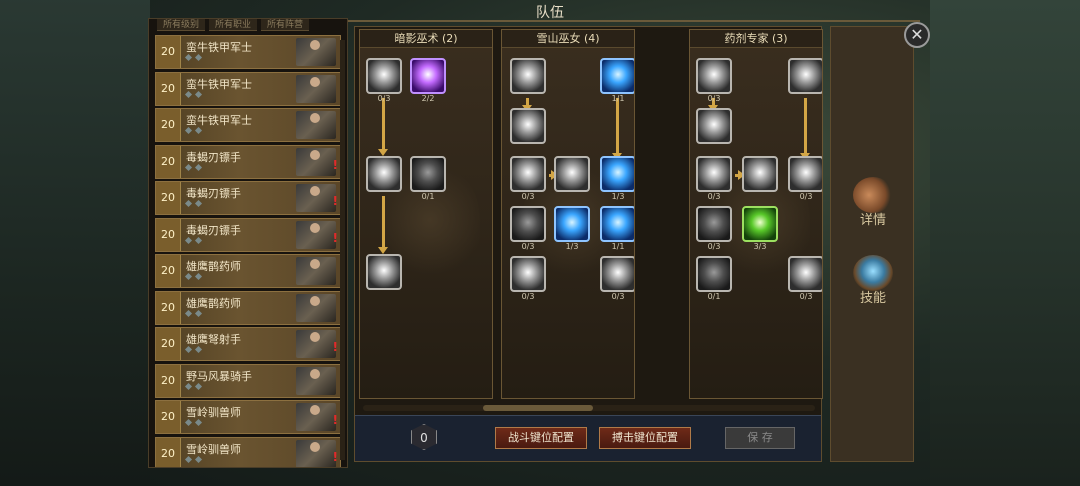  Describe the element at coordinates (617, 80) in the screenshot. I see `ice-comet-icon: 1/1` at that location.